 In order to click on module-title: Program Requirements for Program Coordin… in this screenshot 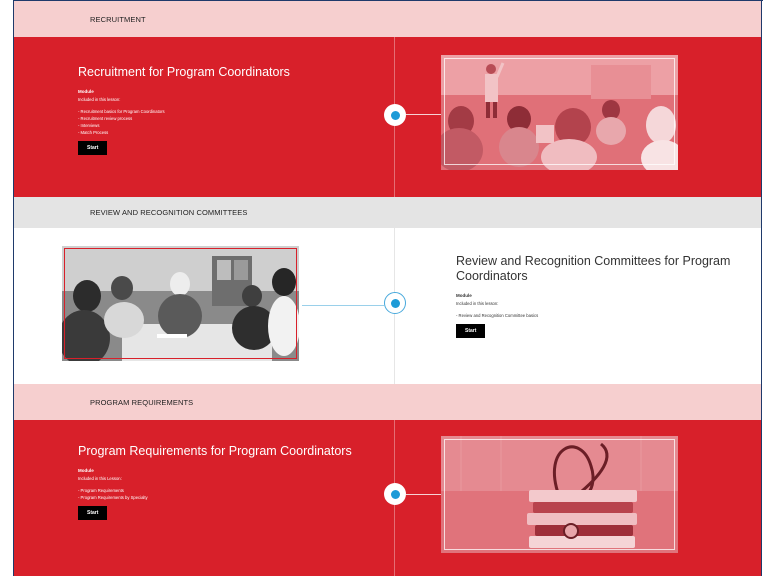, I will do `click(215, 451)`.